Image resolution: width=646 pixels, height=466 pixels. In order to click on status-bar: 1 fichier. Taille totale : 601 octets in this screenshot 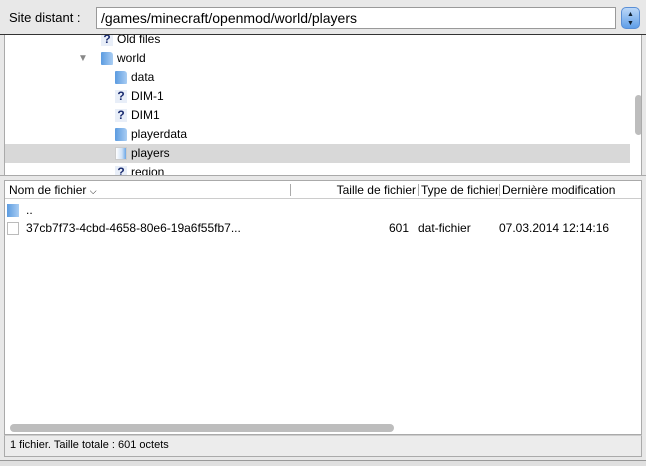, I will do `click(323, 446)`.